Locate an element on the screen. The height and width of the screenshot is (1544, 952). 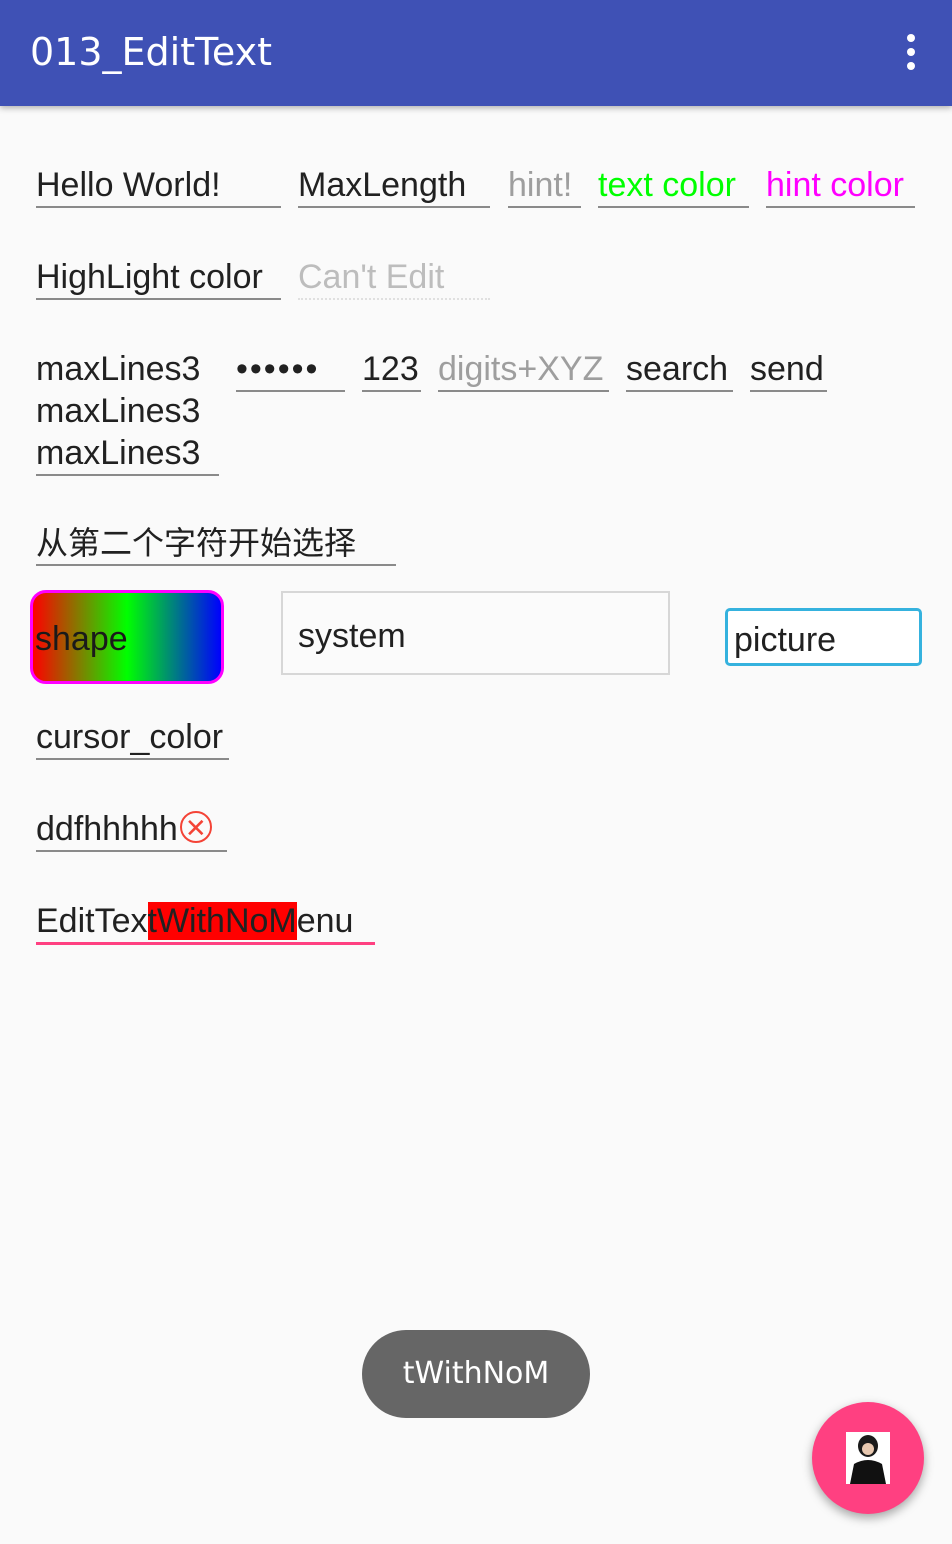
clearable-field: ddfhhhhh ✕ is located at coordinates (131, 830).